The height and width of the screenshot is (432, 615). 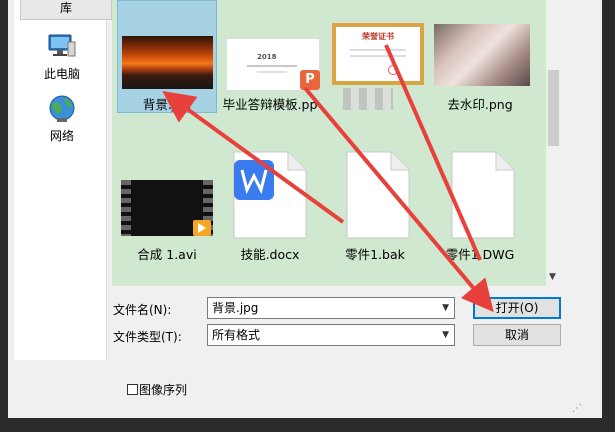 What do you see at coordinates (331, 308) in the screenshot?
I see `filename-input: 背景.jpg ▼` at bounding box center [331, 308].